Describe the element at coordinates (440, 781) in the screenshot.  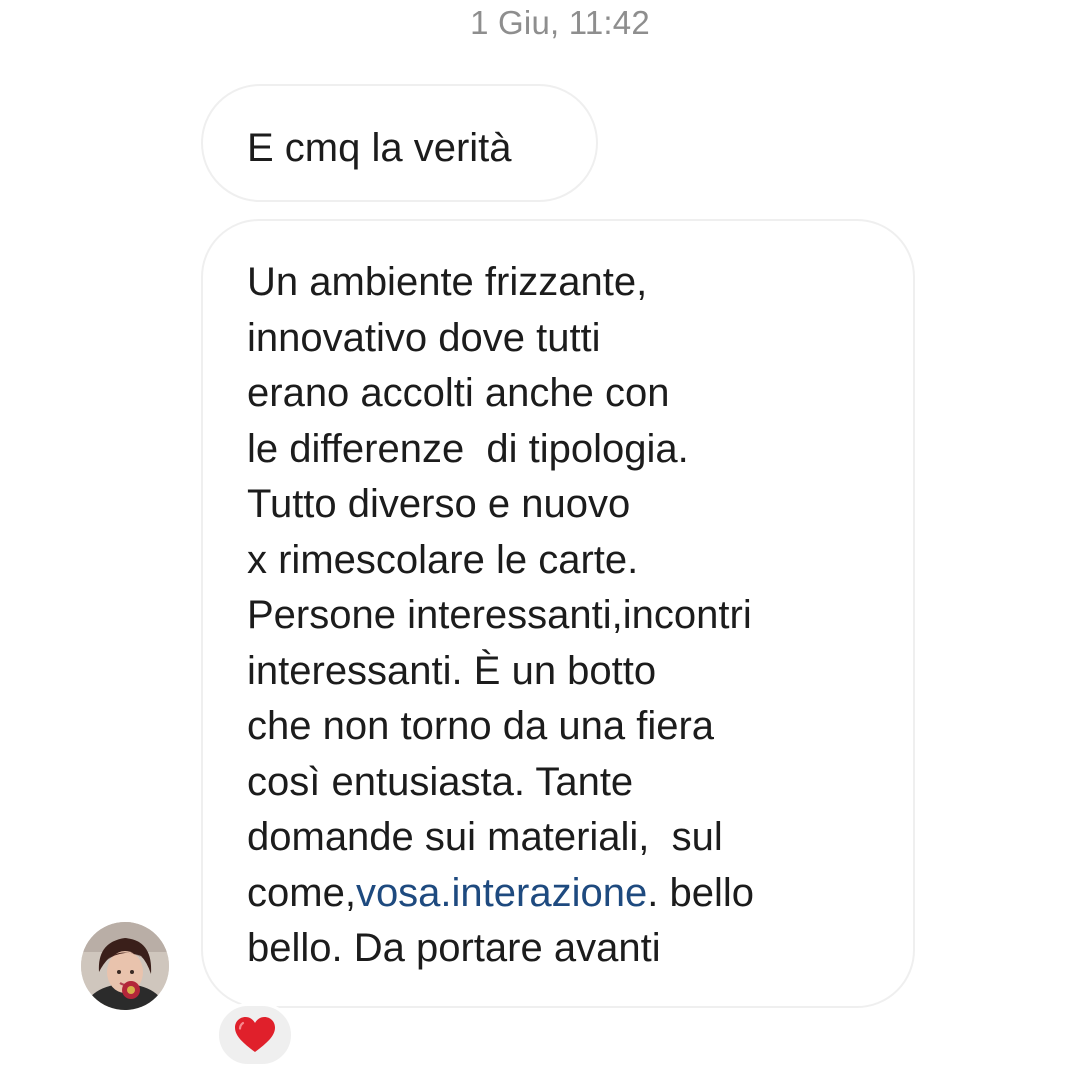
I see `message-text-segment: così entusiasta. Tante` at that location.